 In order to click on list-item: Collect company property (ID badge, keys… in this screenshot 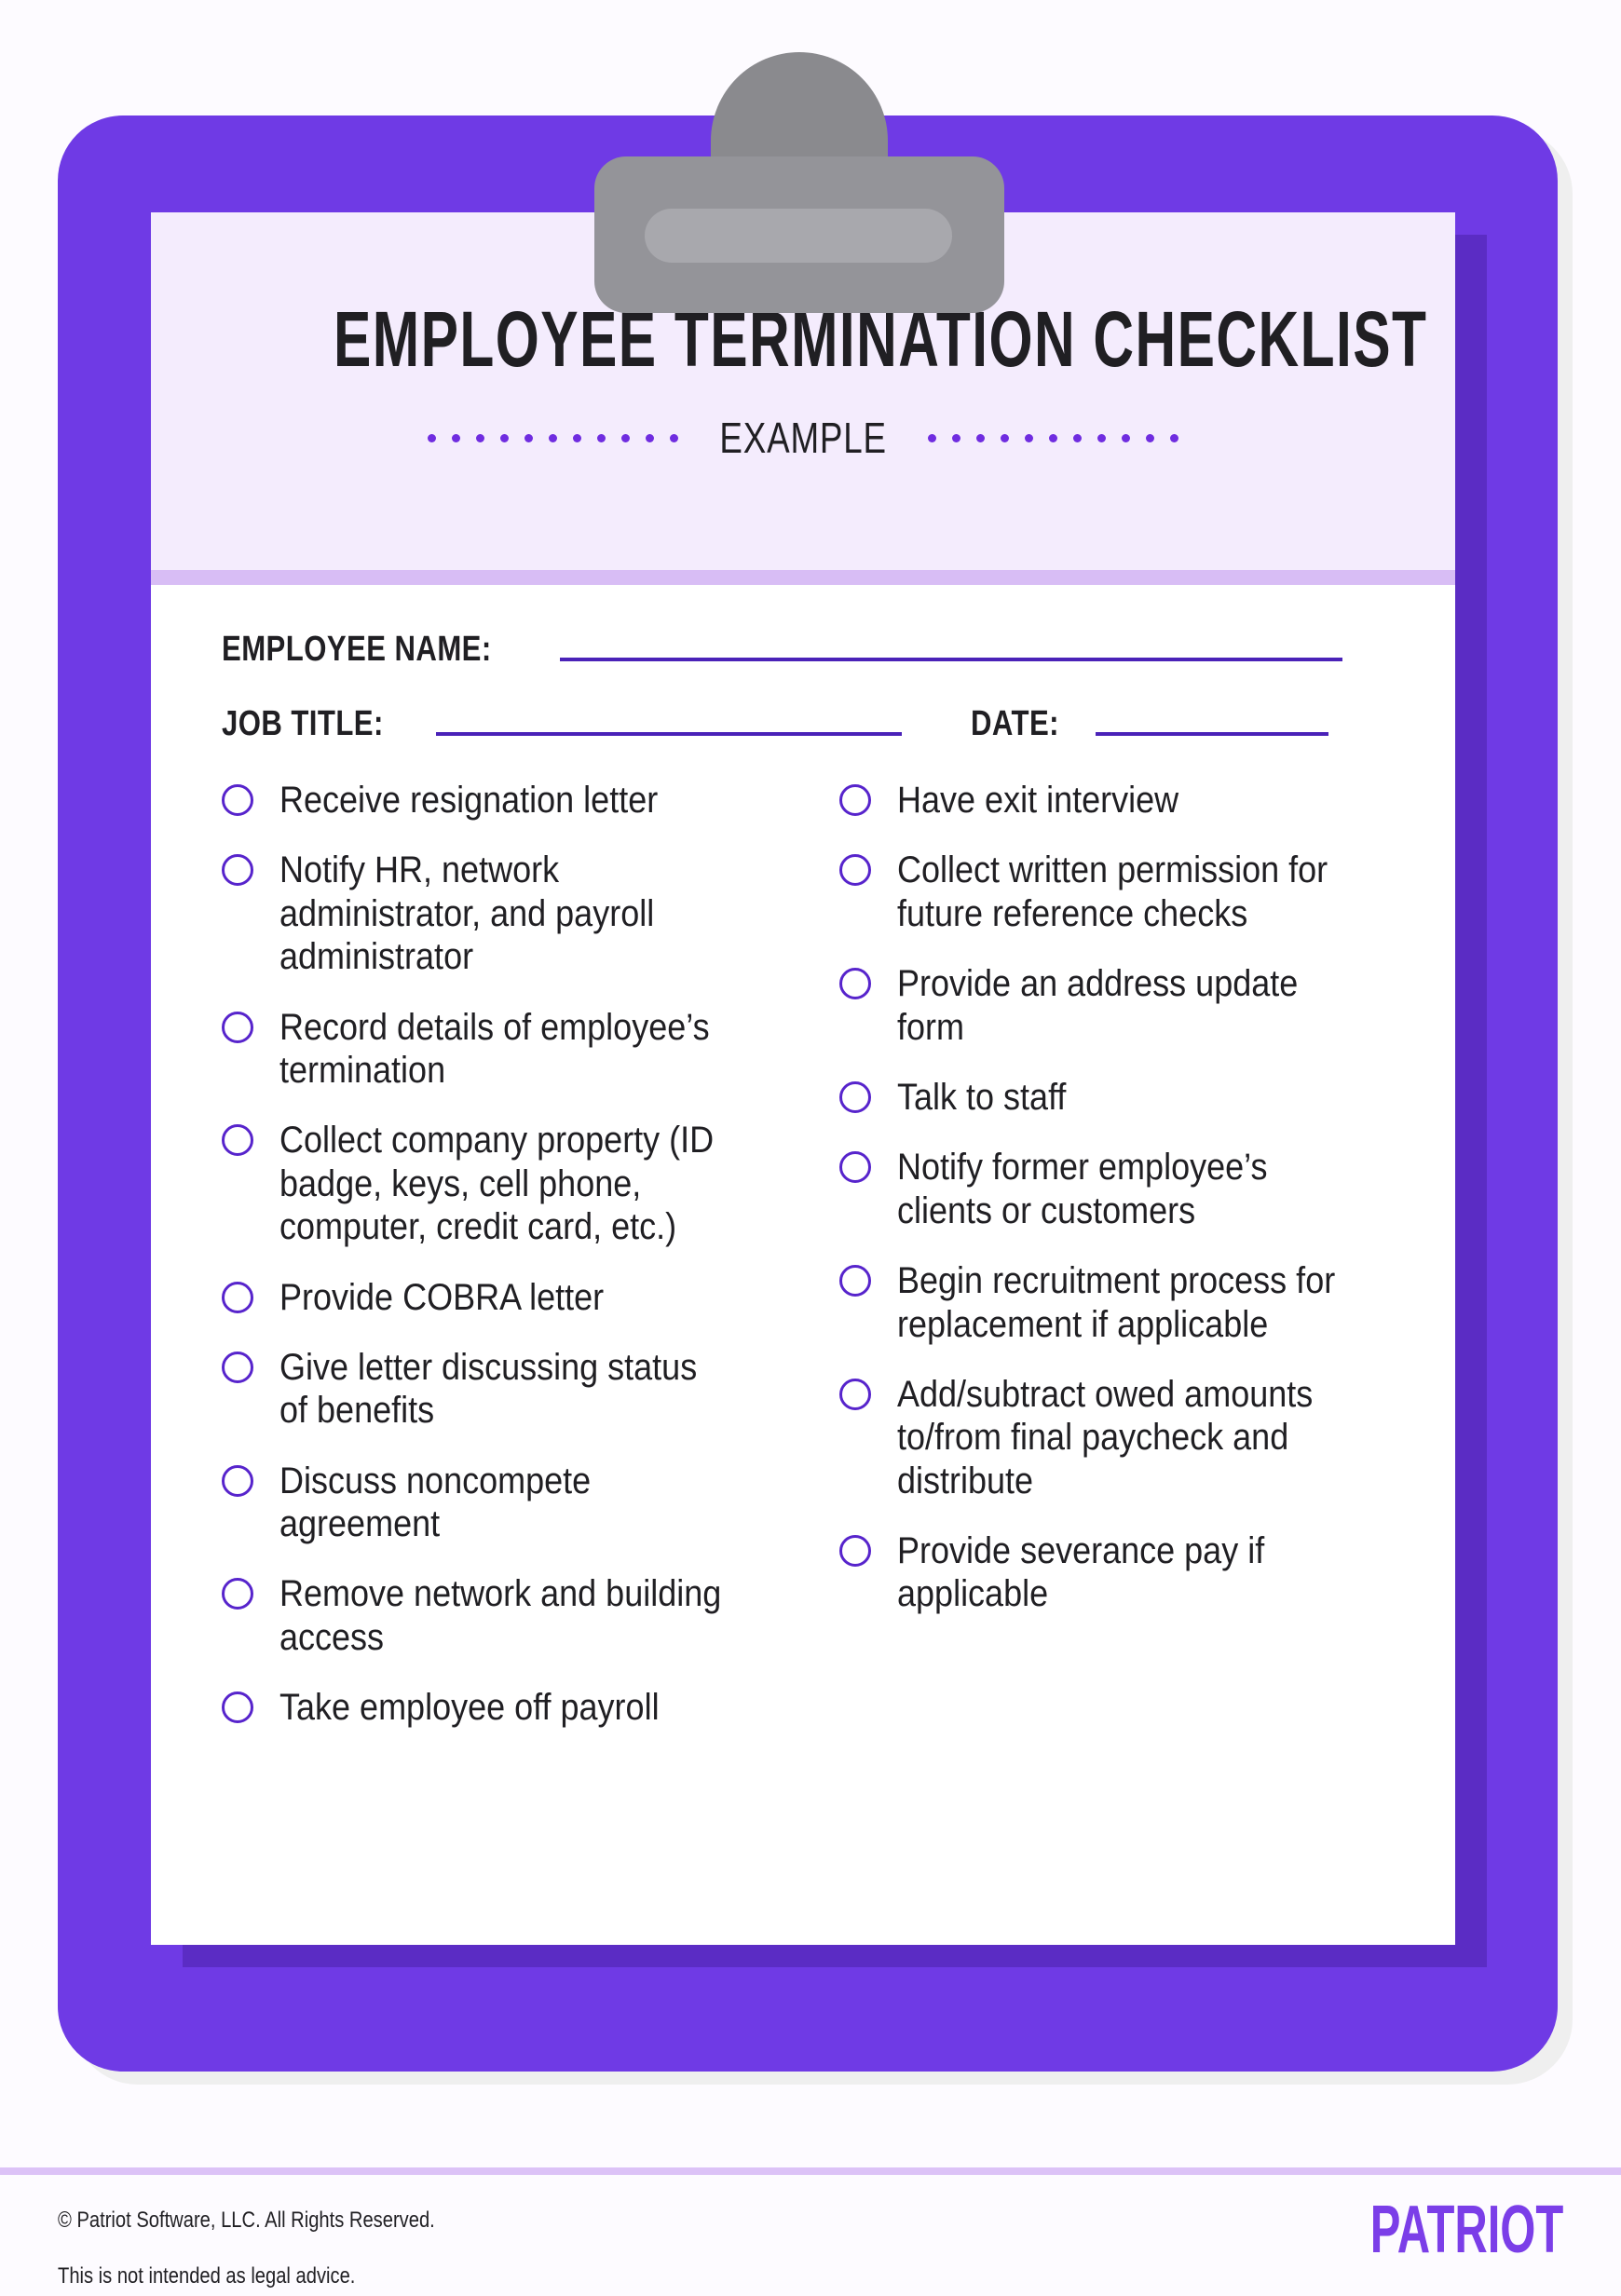, I will do `click(500, 1183)`.